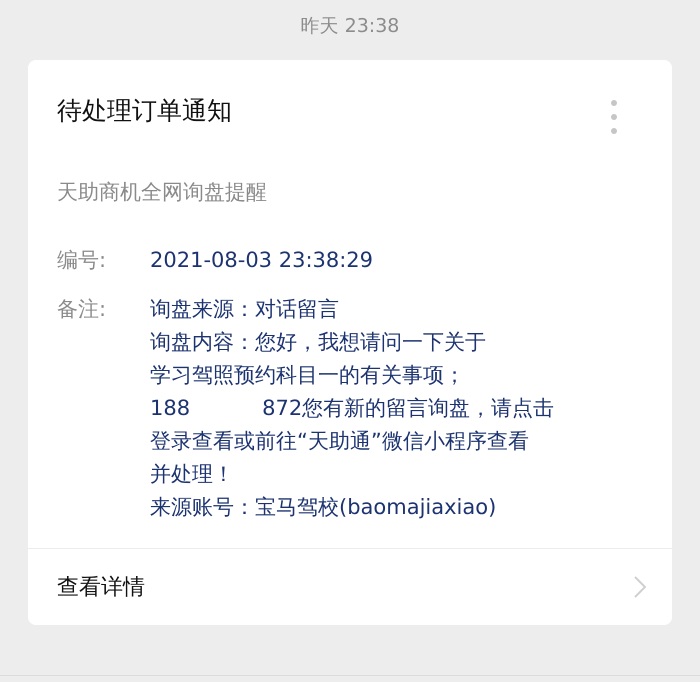 This screenshot has height=682, width=700. What do you see at coordinates (350, 587) in the screenshot?
I see `view-details-link: 查看详情` at bounding box center [350, 587].